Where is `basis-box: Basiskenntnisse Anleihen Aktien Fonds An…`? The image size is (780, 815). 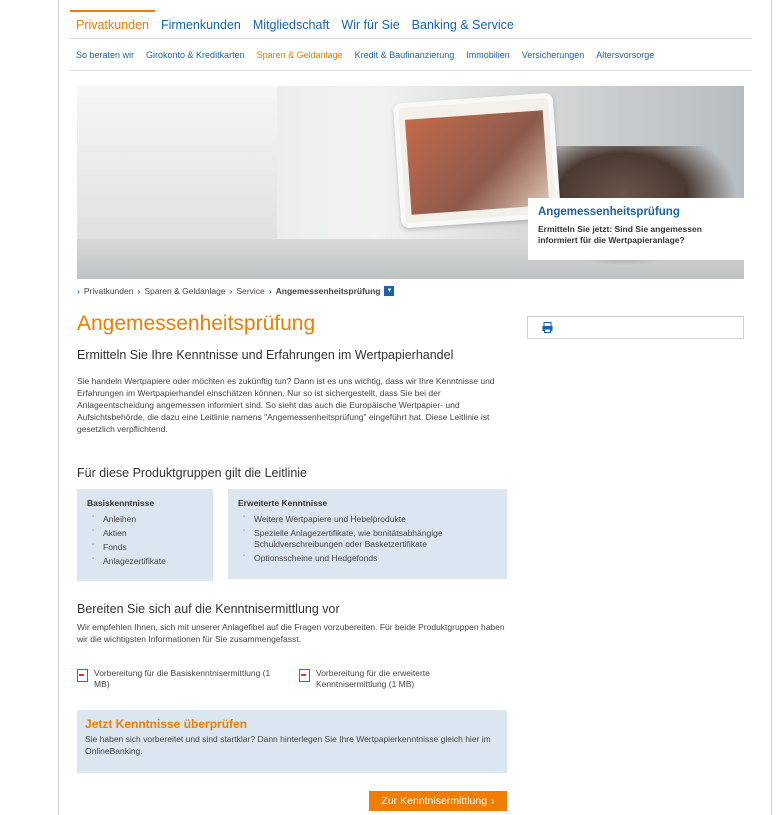 basis-box: Basiskenntnisse Anleihen Aktien Fonds An… is located at coordinates (145, 535).